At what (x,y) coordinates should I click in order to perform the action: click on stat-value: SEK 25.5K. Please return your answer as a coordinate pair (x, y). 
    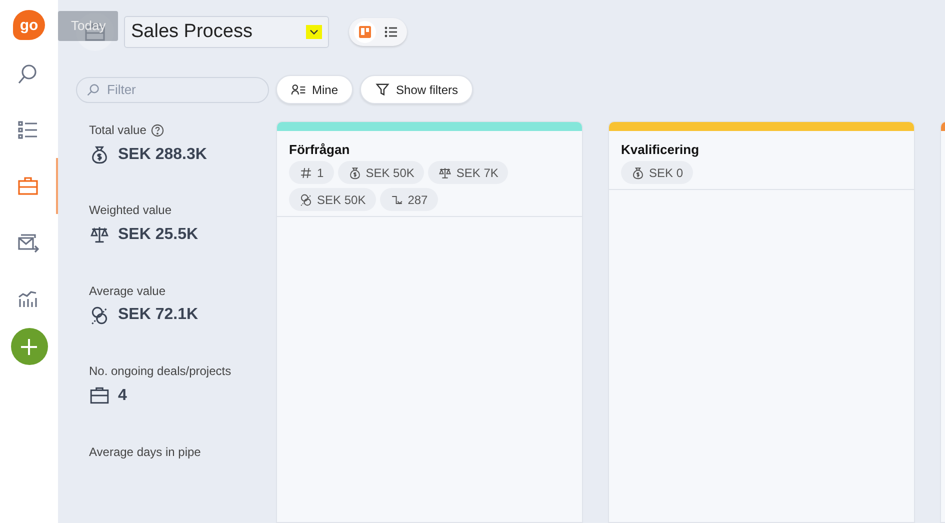
    Looking at the image, I should click on (158, 235).